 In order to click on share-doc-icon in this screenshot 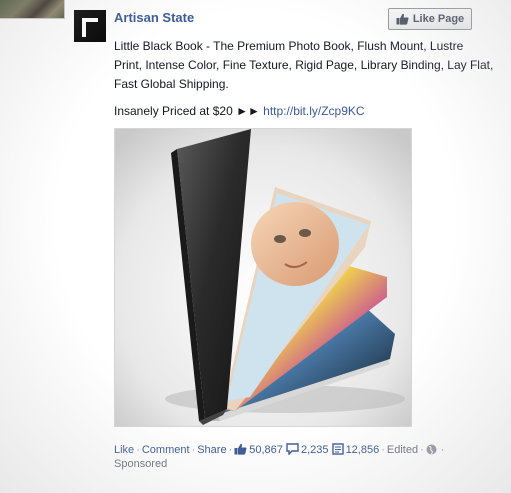, I will do `click(337, 449)`.